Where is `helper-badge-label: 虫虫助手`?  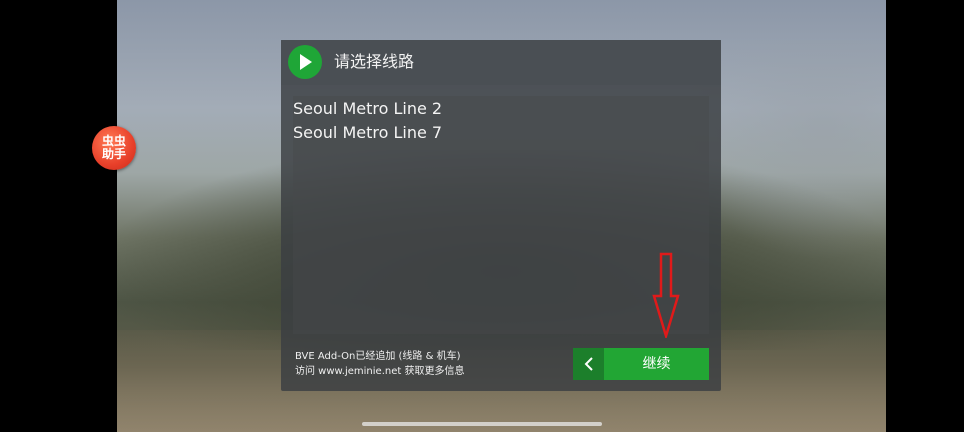
helper-badge-label: 虫虫助手 is located at coordinates (113, 147).